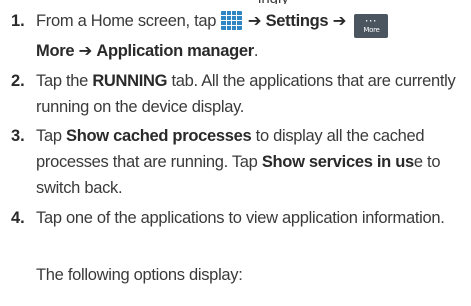  Describe the element at coordinates (235, 2) in the screenshot. I see `clipped-previous-line: ingly` at that location.